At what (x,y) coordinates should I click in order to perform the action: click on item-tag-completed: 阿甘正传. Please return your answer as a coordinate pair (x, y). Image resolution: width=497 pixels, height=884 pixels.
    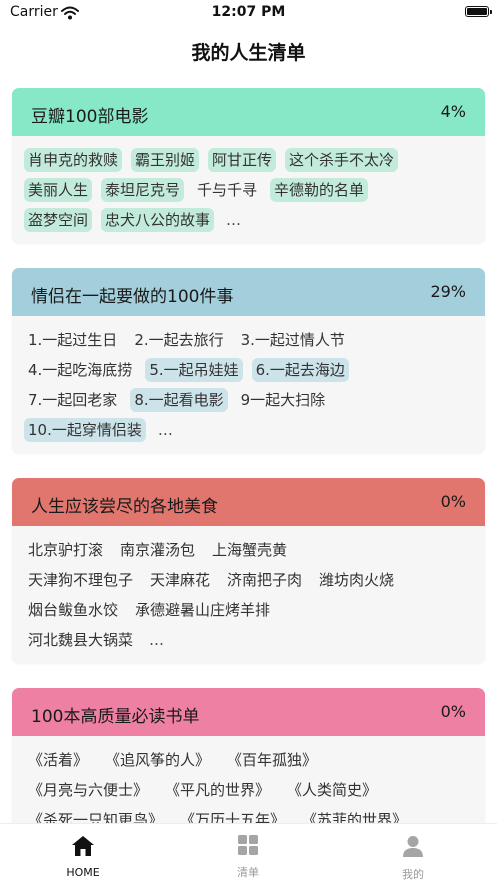
    Looking at the image, I should click on (242, 160).